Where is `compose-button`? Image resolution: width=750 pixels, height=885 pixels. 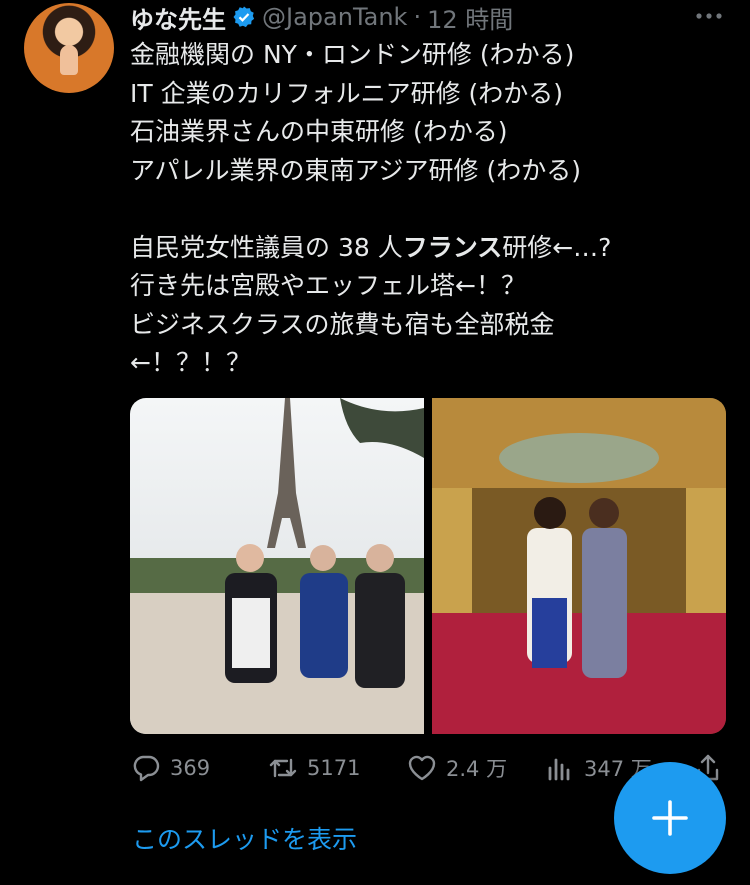 compose-button is located at coordinates (670, 818).